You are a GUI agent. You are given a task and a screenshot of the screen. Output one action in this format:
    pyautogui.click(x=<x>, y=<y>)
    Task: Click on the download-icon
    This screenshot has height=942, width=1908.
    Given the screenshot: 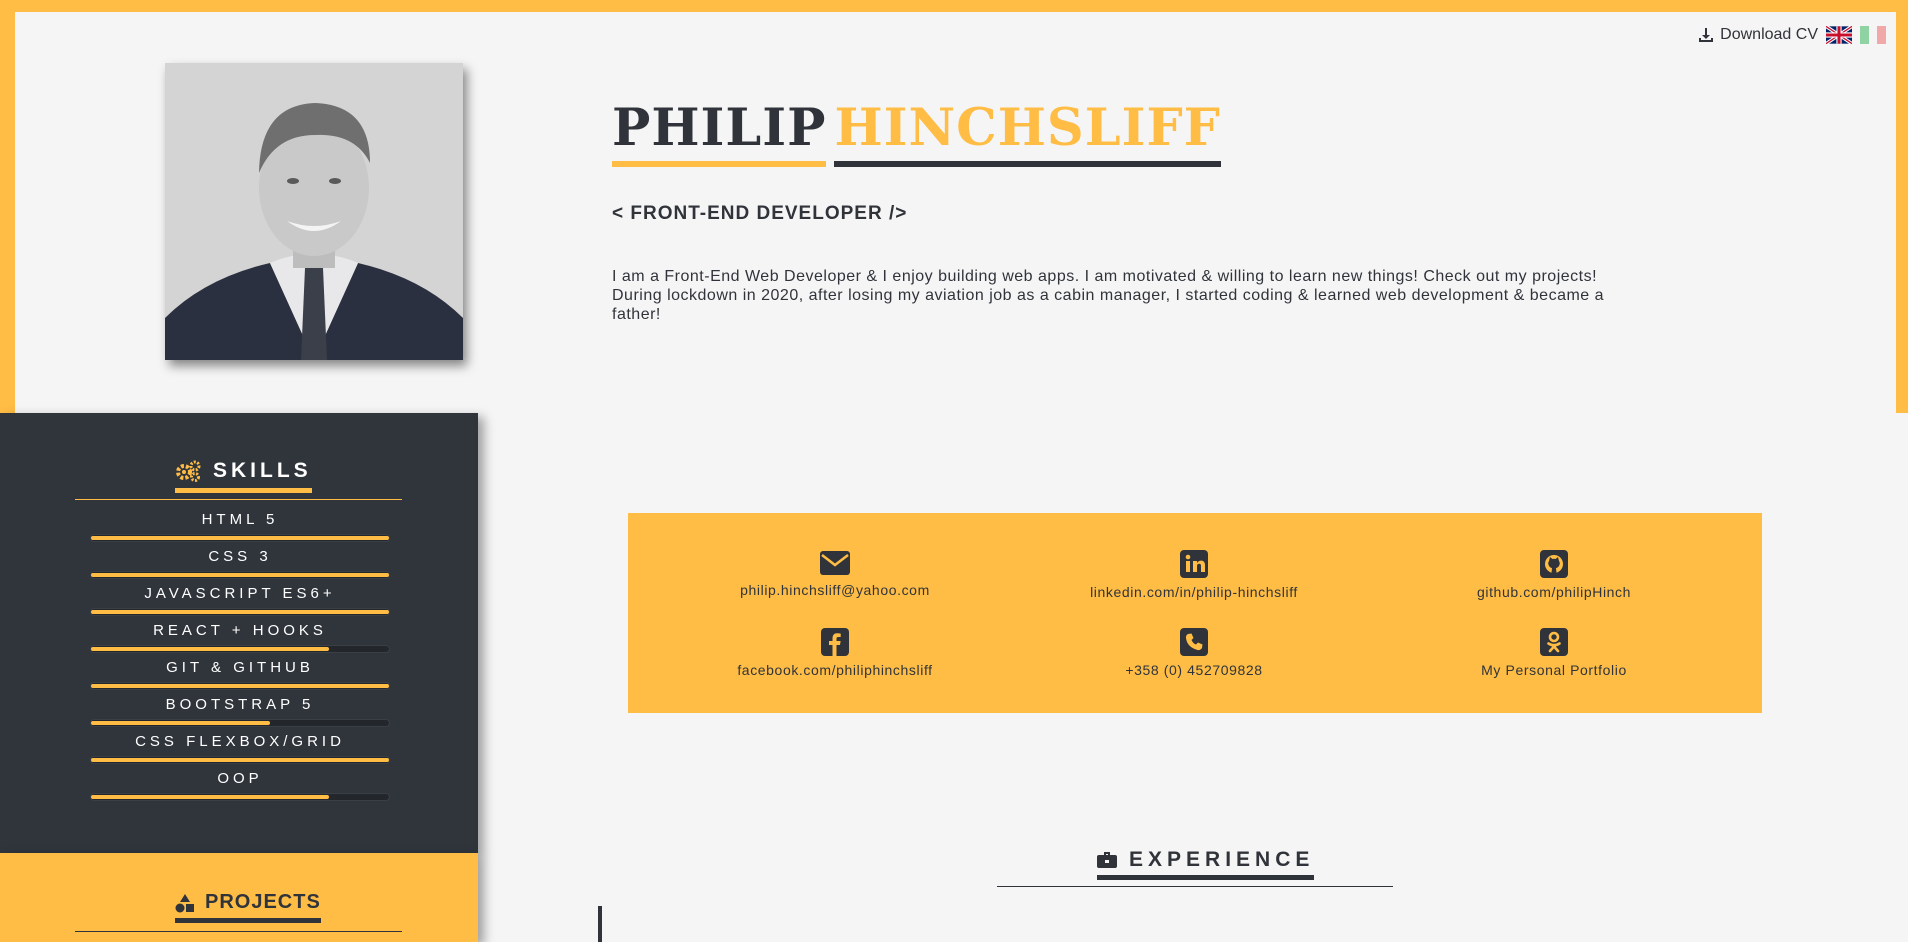 What is the action you would take?
    pyautogui.click(x=1706, y=35)
    